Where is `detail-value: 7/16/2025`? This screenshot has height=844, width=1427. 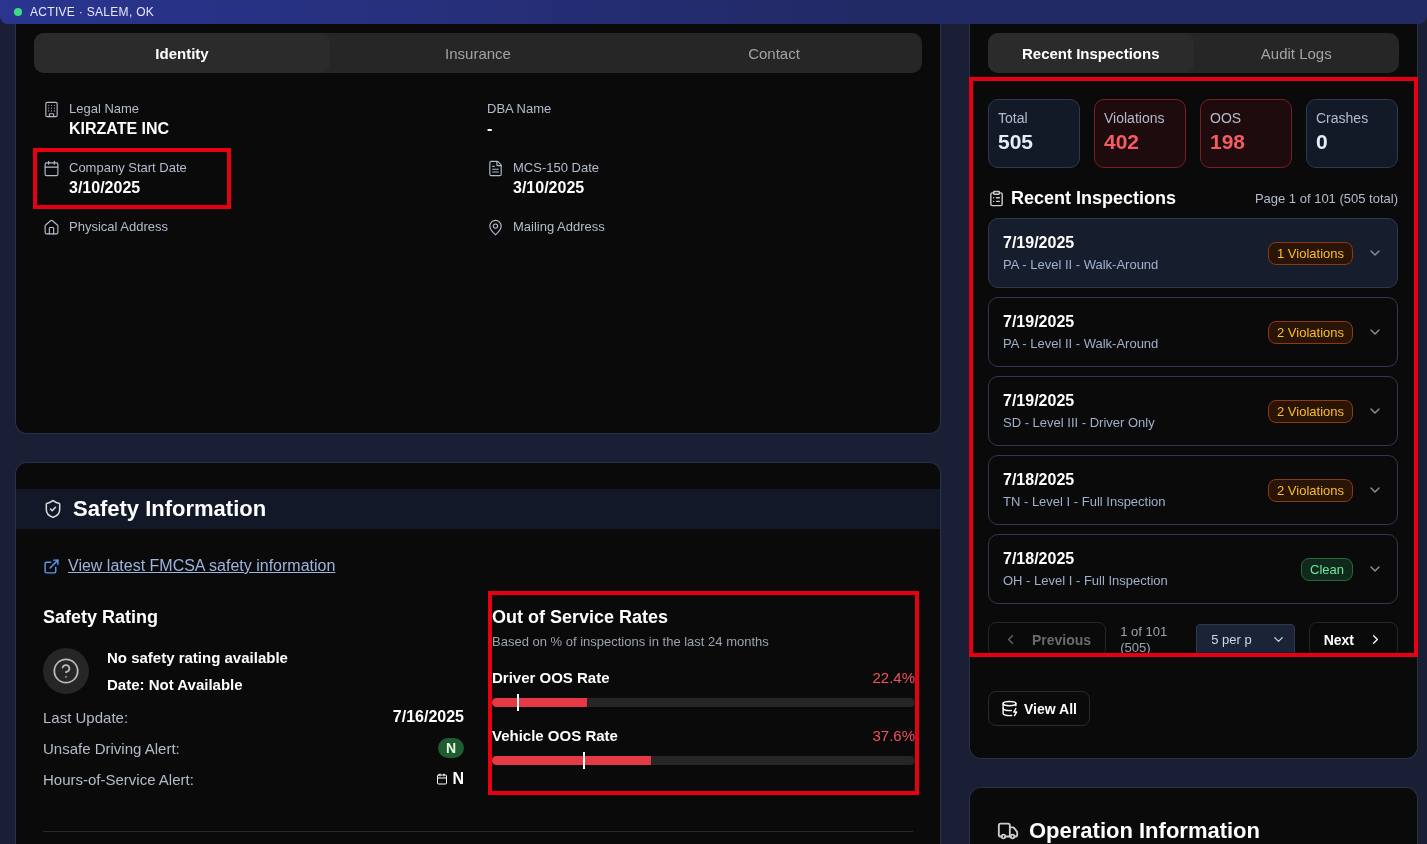
detail-value: 7/16/2025 is located at coordinates (428, 717).